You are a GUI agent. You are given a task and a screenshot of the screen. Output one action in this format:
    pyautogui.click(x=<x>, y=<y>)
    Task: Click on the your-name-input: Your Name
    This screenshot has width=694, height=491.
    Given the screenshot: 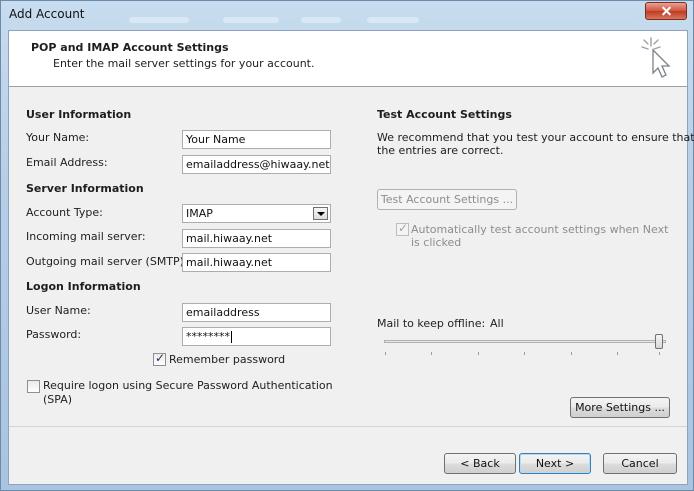 What is the action you would take?
    pyautogui.click(x=256, y=139)
    